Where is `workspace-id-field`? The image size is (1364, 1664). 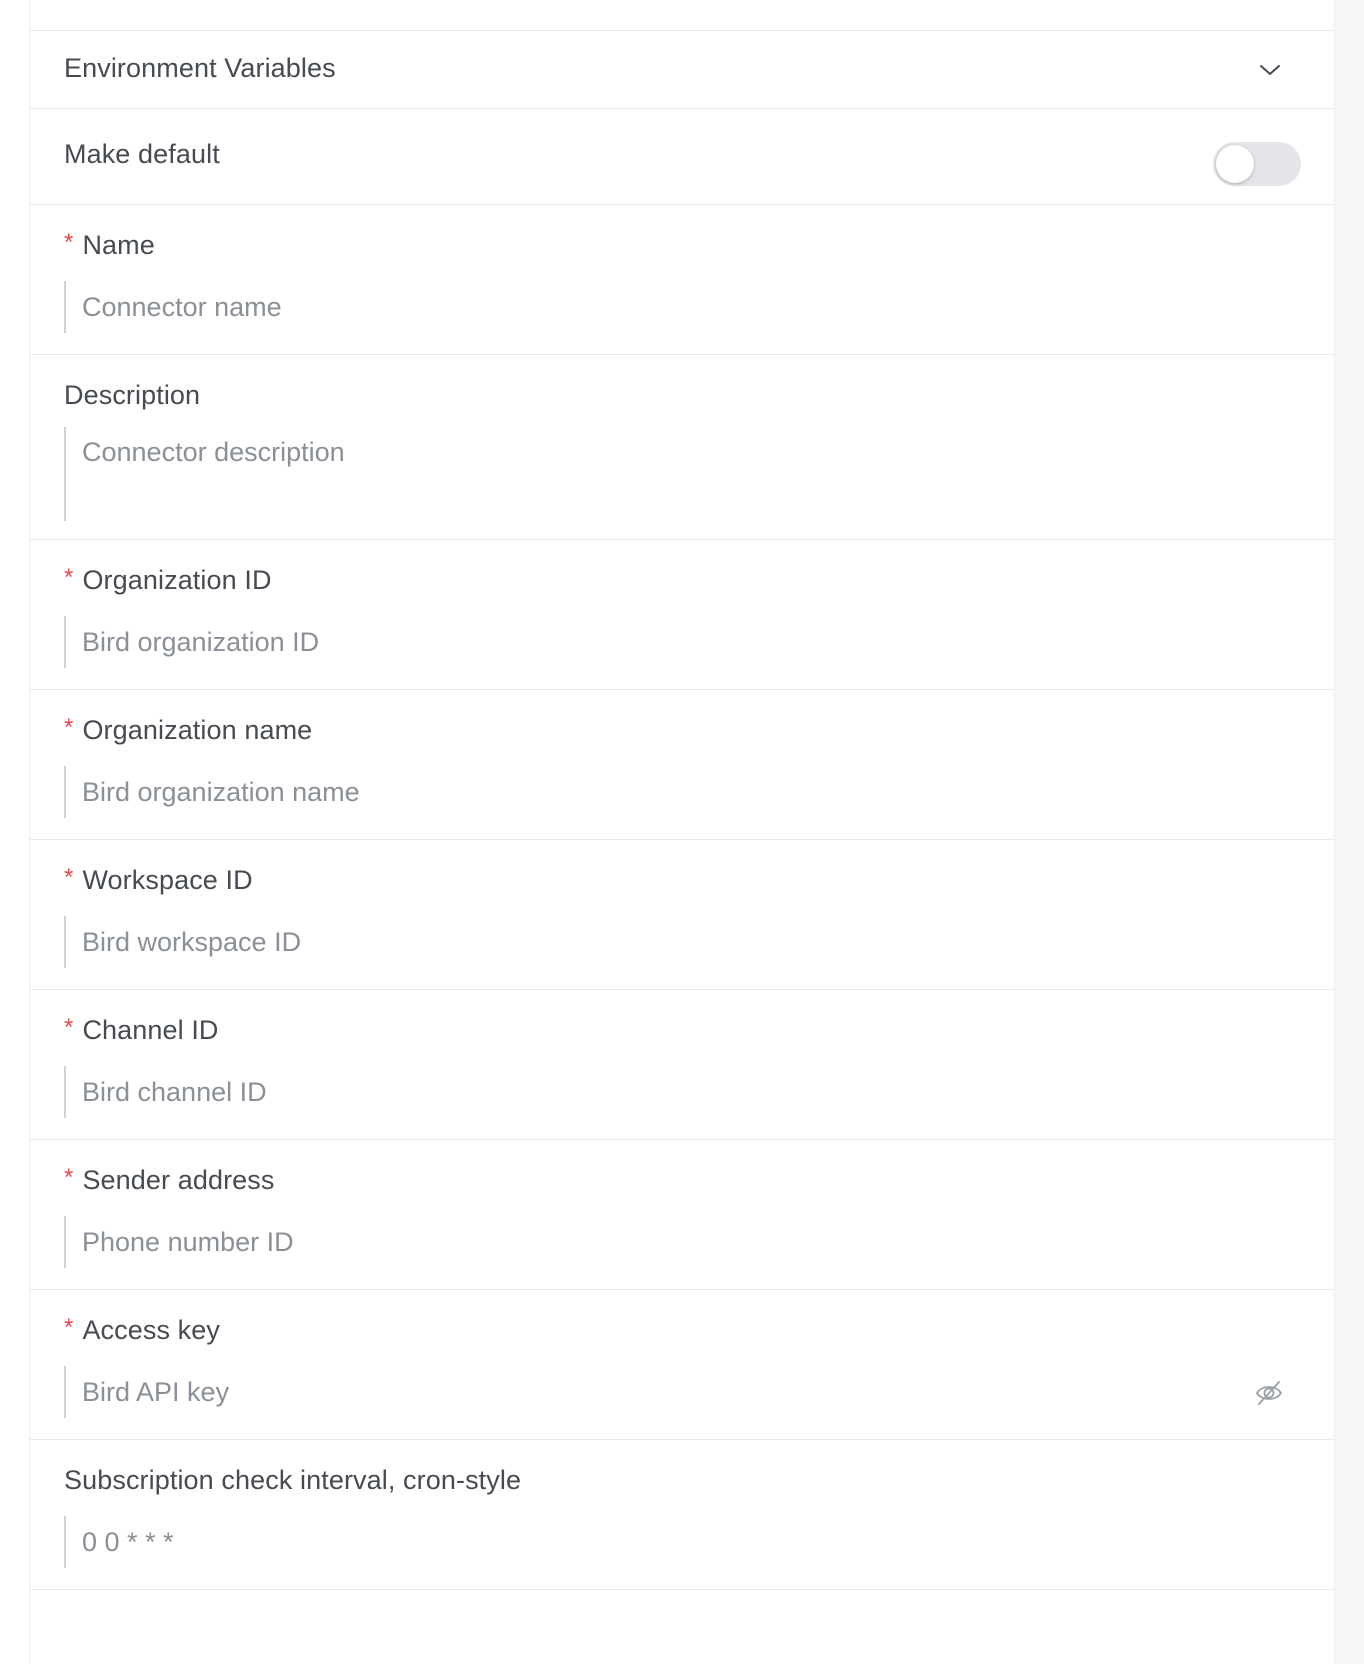
workspace-id-field is located at coordinates (682, 942).